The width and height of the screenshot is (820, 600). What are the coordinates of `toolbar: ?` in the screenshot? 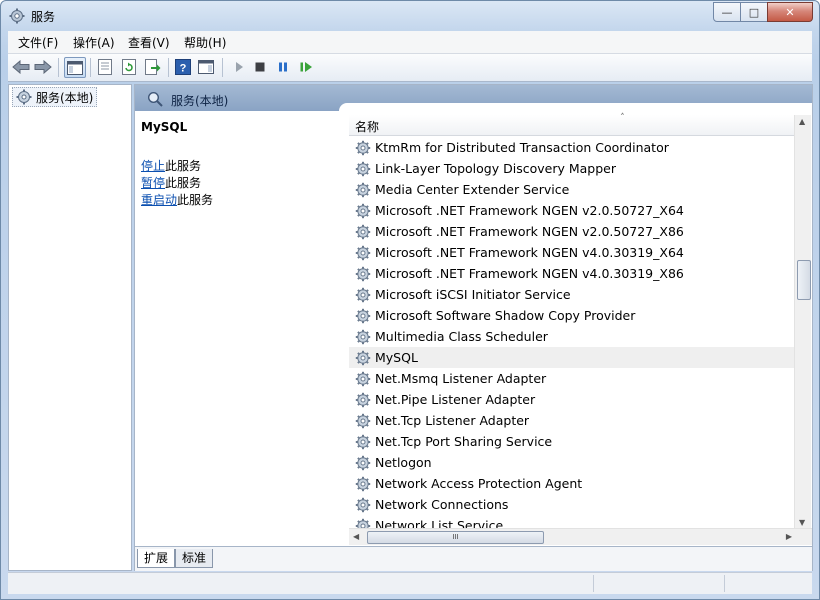 It's located at (410, 68).